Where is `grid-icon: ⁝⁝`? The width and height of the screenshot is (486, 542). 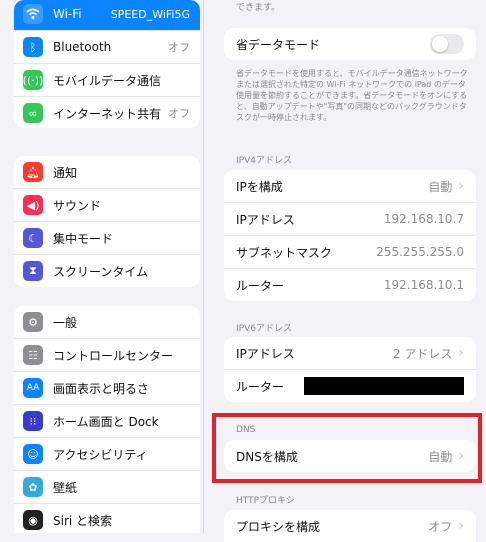 grid-icon: ⁝⁝ is located at coordinates (33, 421).